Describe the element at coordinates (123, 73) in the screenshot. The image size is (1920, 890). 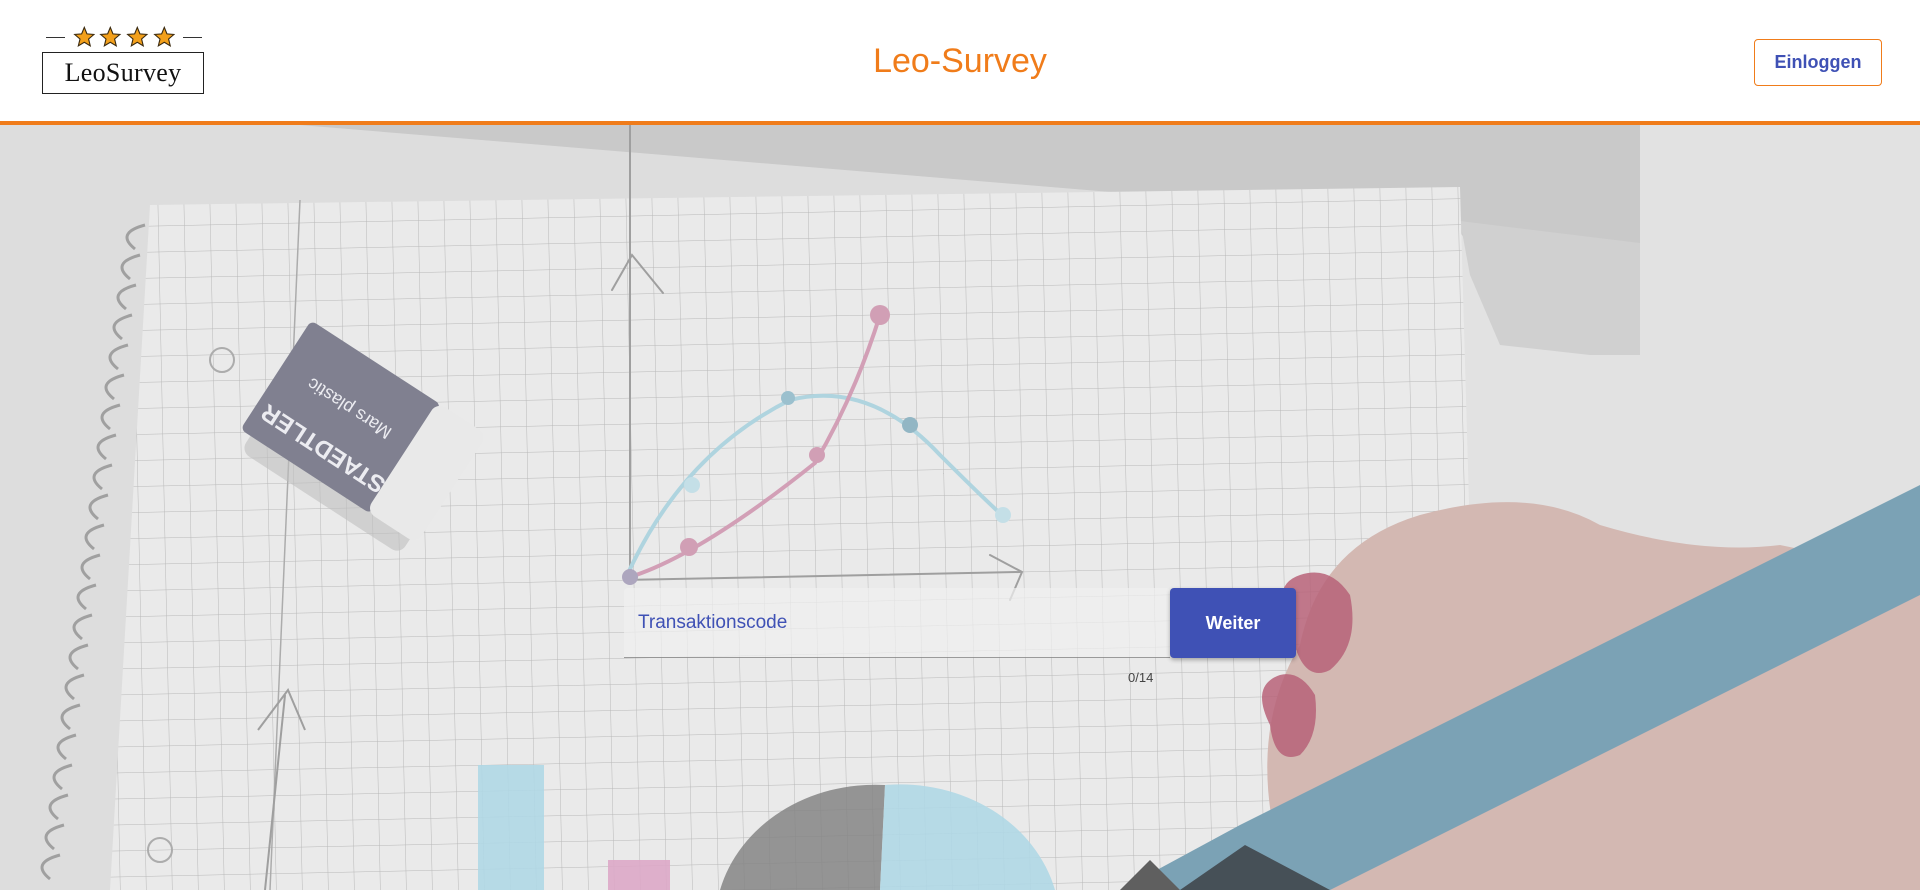
I see `logo-wordmark: LeoSurvey` at that location.